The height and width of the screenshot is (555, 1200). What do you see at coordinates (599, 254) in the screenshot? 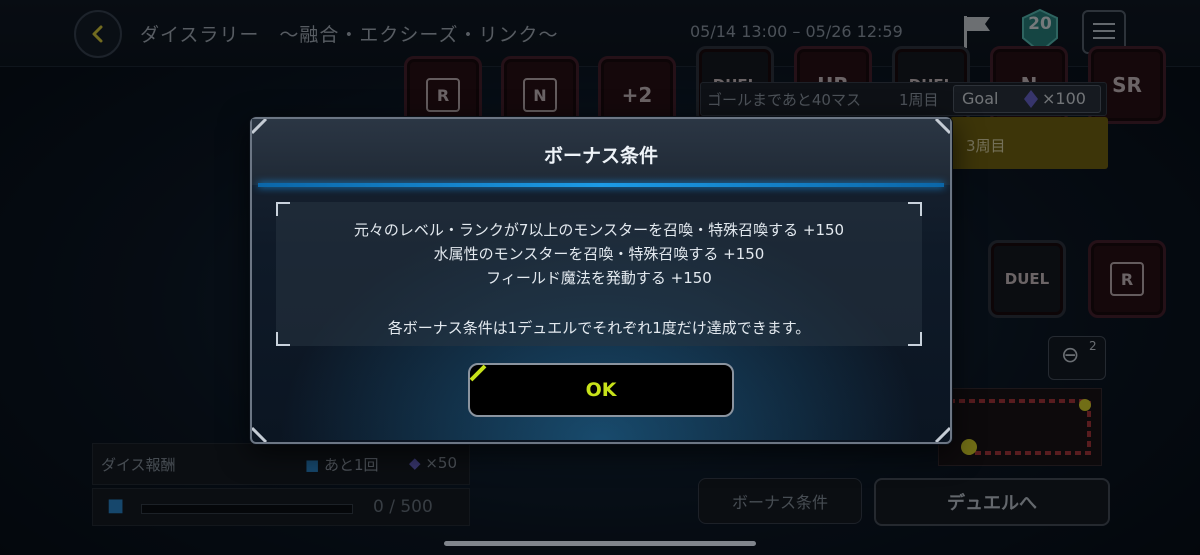
I see `condition-item: 水属性のモンスターを召喚・特殊召喚する +150` at bounding box center [599, 254].